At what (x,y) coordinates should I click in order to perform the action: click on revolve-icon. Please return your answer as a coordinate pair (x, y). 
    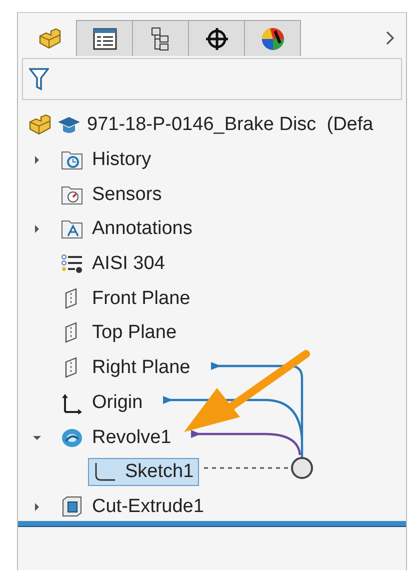
    Looking at the image, I should click on (72, 437).